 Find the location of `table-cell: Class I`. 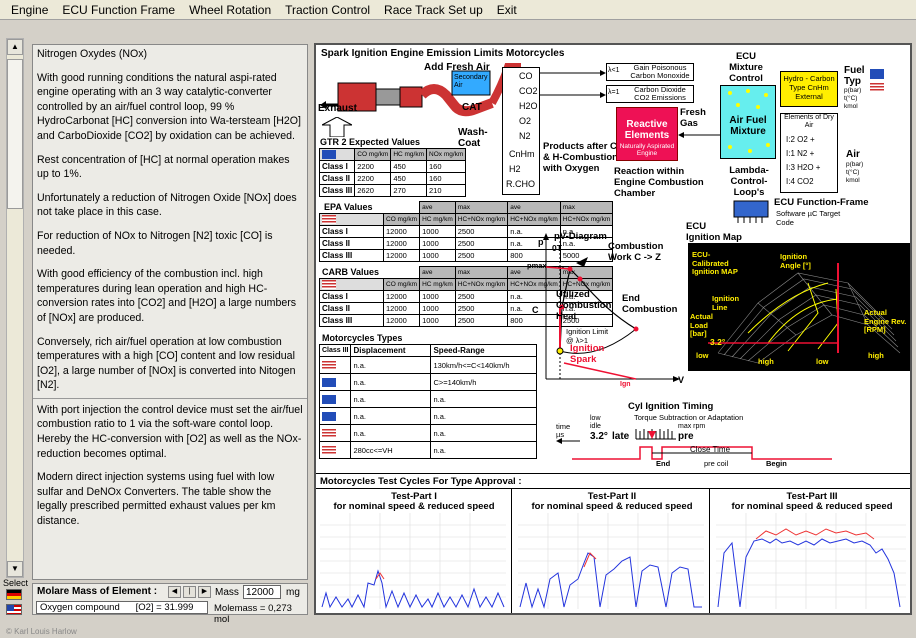

table-cell: Class I is located at coordinates (337, 166).